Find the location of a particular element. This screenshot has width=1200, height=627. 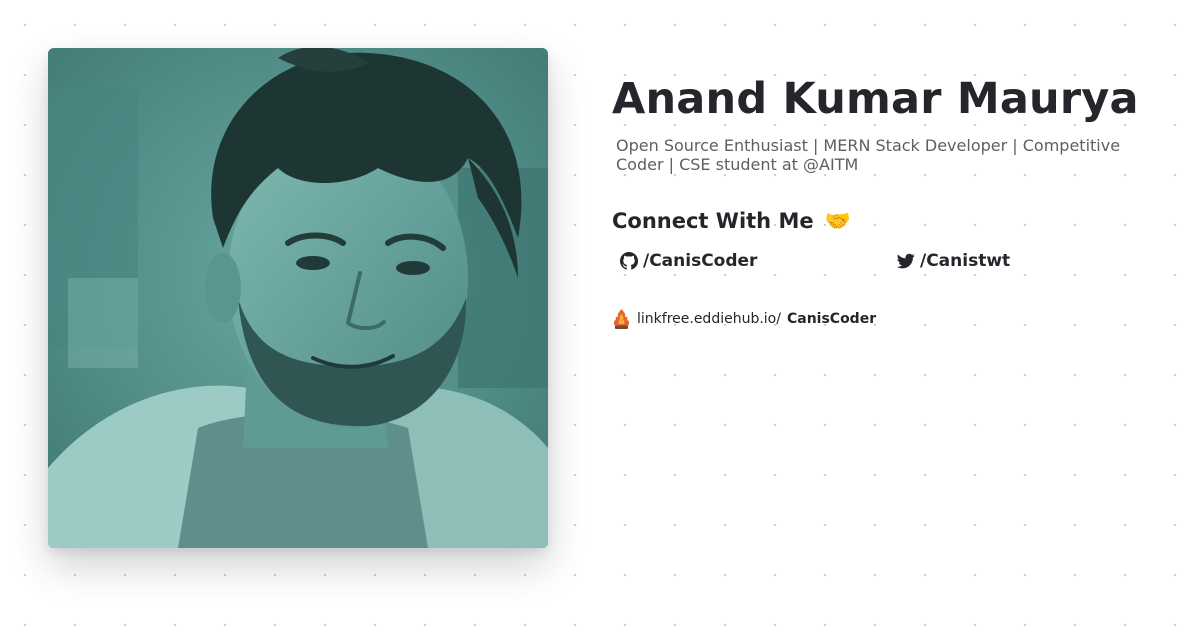

connect-heading-text: Connect With Me is located at coordinates (713, 221).